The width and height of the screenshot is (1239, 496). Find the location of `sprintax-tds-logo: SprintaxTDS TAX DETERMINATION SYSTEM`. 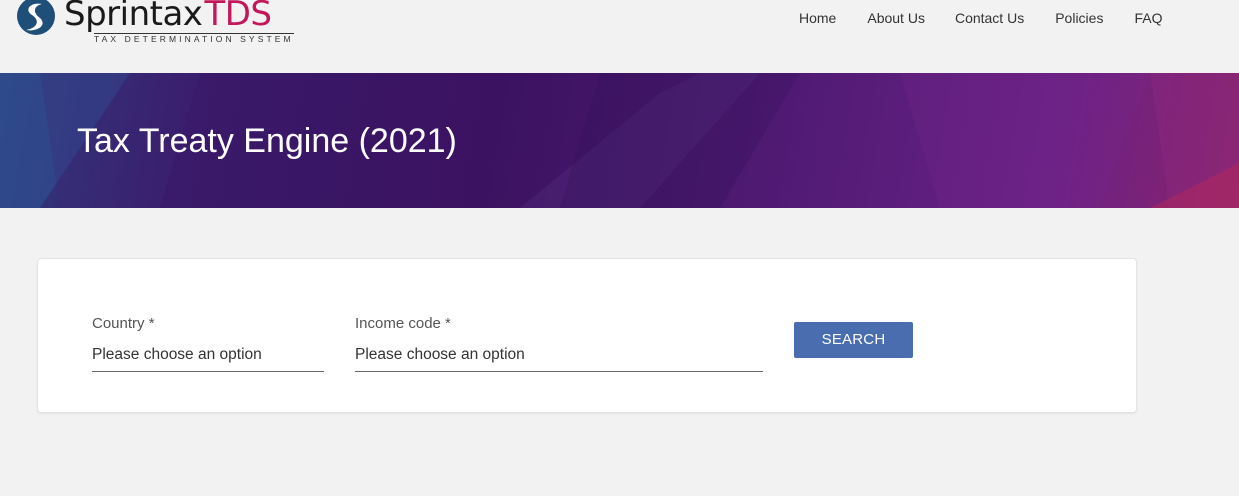

sprintax-tds-logo: SprintaxTDS TAX DETERMINATION SYSTEM is located at coordinates (156, 23).